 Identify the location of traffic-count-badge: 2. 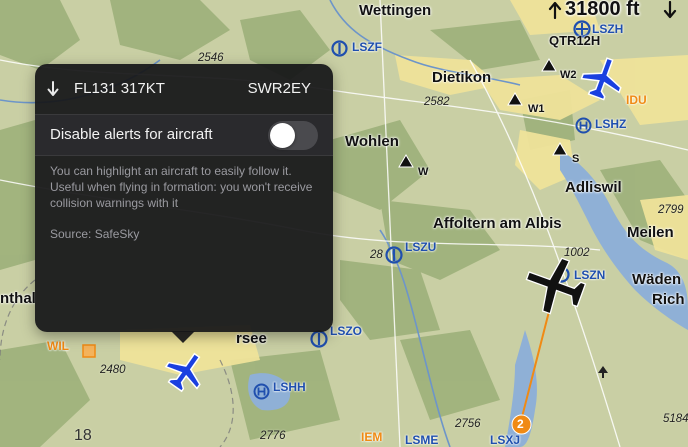
(520, 424).